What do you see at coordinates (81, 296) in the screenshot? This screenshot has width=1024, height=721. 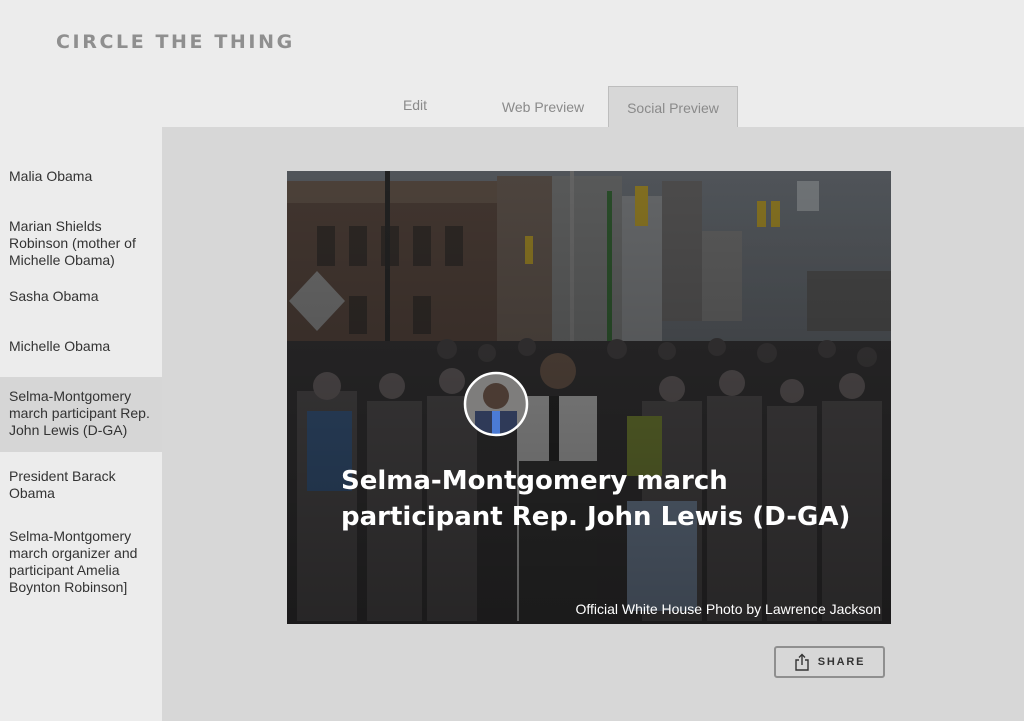 I see `sidebar-item-sasha-obama: Sasha Obama` at bounding box center [81, 296].